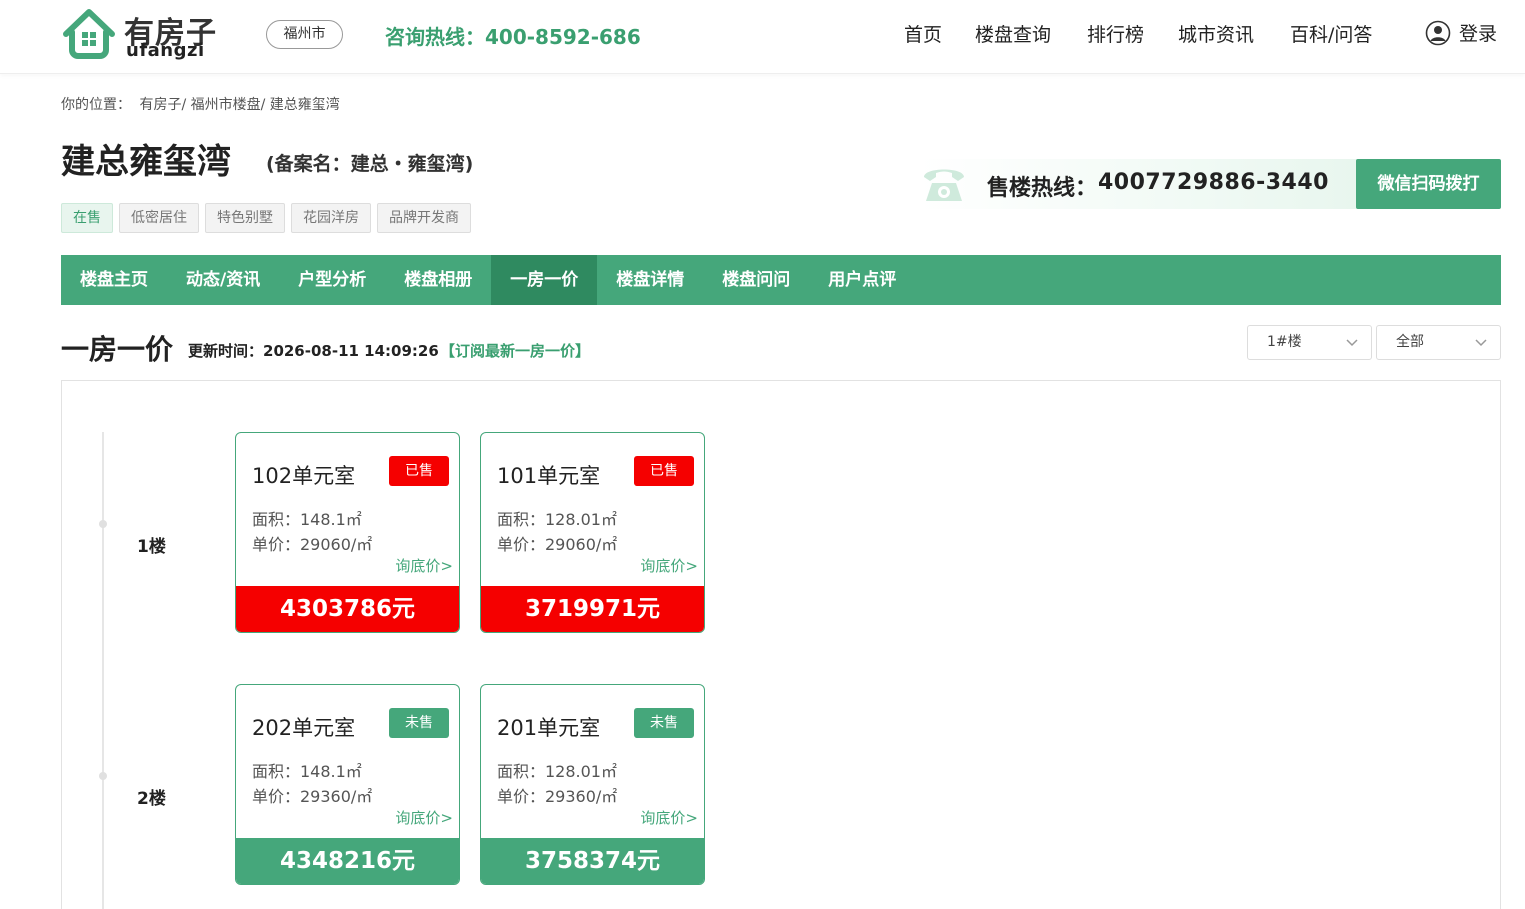 The image size is (1525, 909). Describe the element at coordinates (438, 280) in the screenshot. I see `tab-album: 楼盘相册` at that location.